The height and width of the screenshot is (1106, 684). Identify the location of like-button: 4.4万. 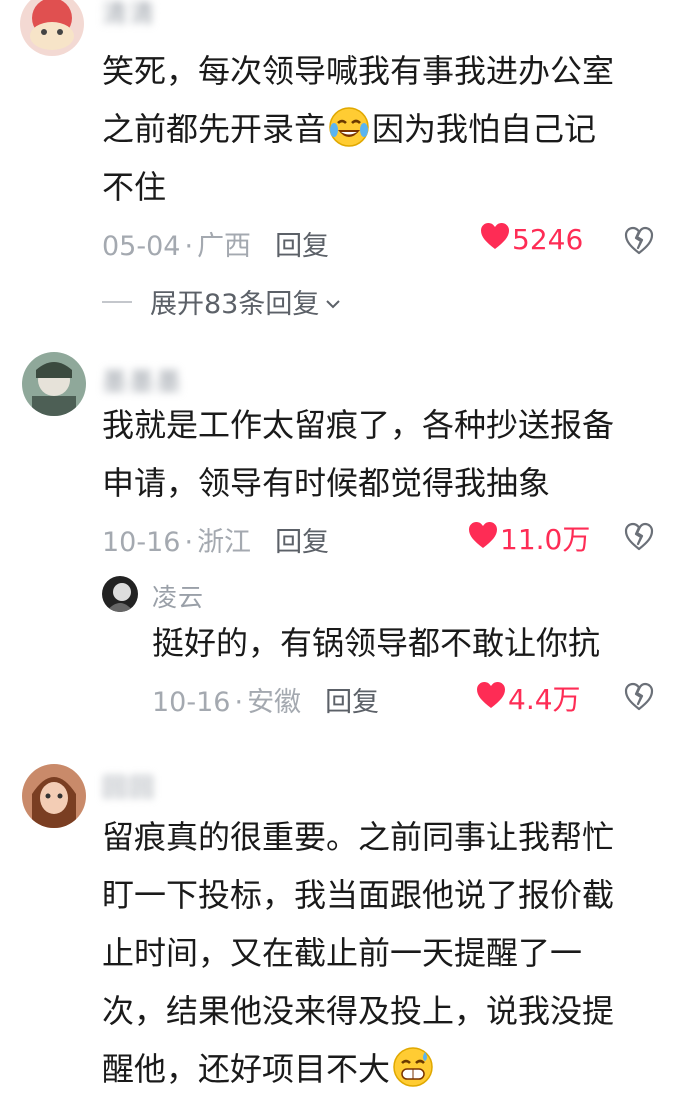
(528, 698).